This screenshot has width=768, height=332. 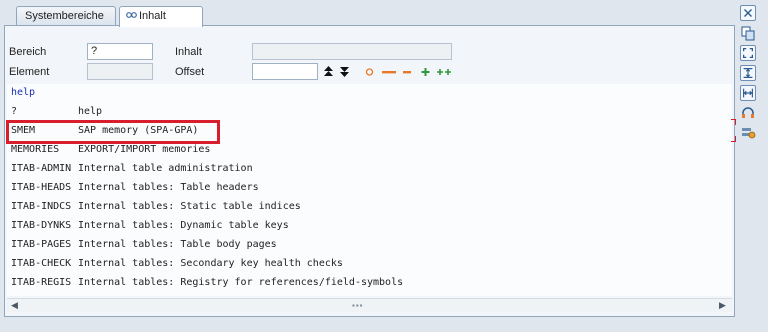 What do you see at coordinates (748, 113) in the screenshot?
I see `headset-icon` at bounding box center [748, 113].